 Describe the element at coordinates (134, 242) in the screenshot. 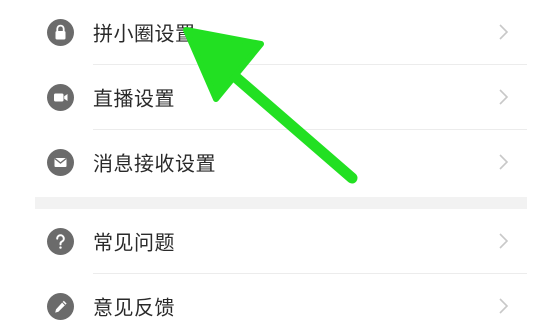

I see `settings-item-label: 常见问题` at that location.